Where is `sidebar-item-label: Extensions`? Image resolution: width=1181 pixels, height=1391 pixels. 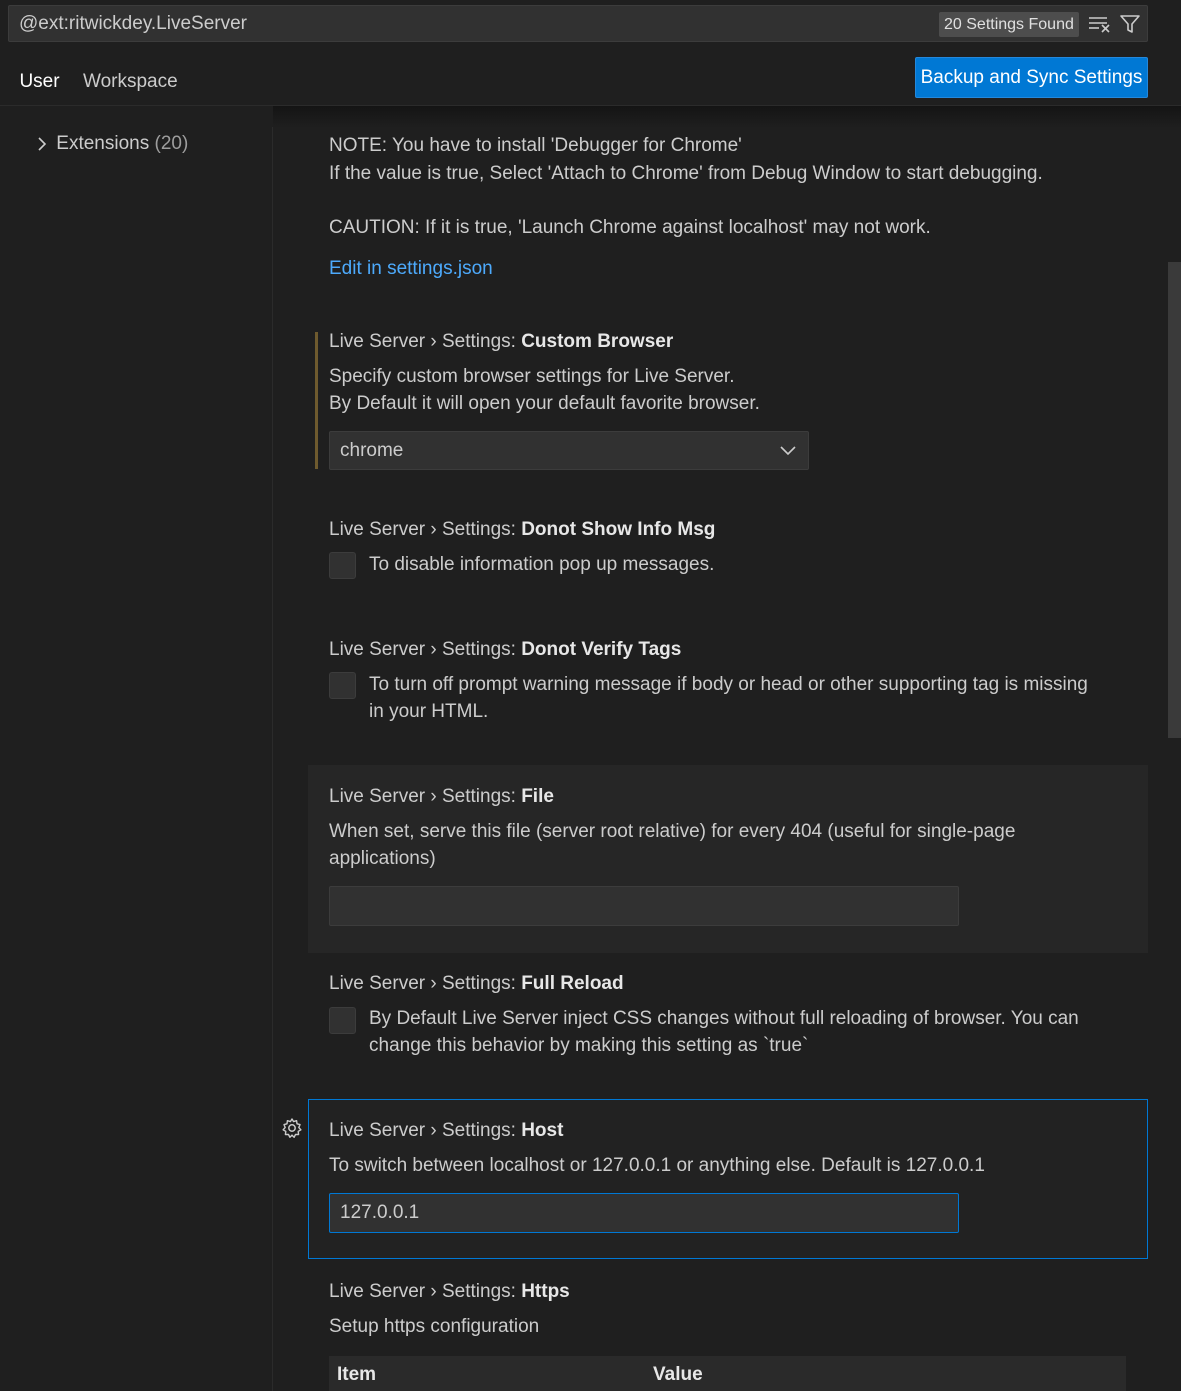 sidebar-item-label: Extensions is located at coordinates (103, 143).